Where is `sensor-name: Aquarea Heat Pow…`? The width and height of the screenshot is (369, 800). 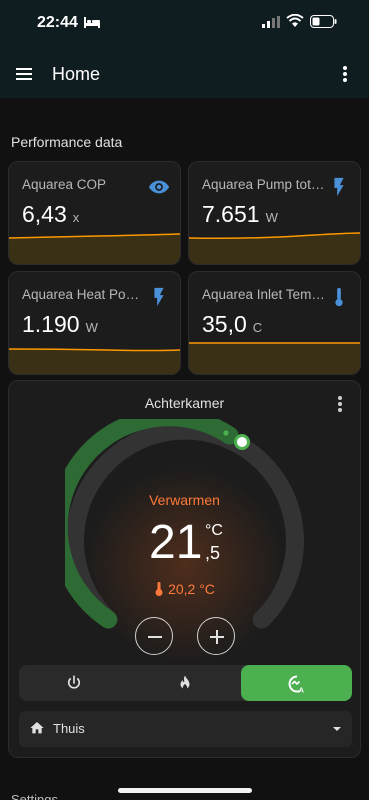
sensor-name: Aquarea Heat Pow… is located at coordinates (84, 294).